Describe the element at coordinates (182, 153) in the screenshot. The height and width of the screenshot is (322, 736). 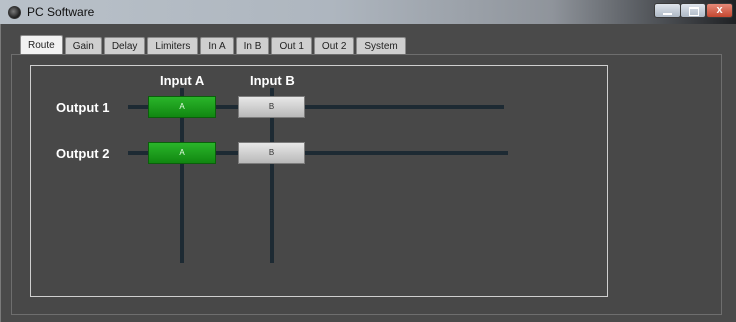
I see `route-button-out2-in-a: A` at that location.